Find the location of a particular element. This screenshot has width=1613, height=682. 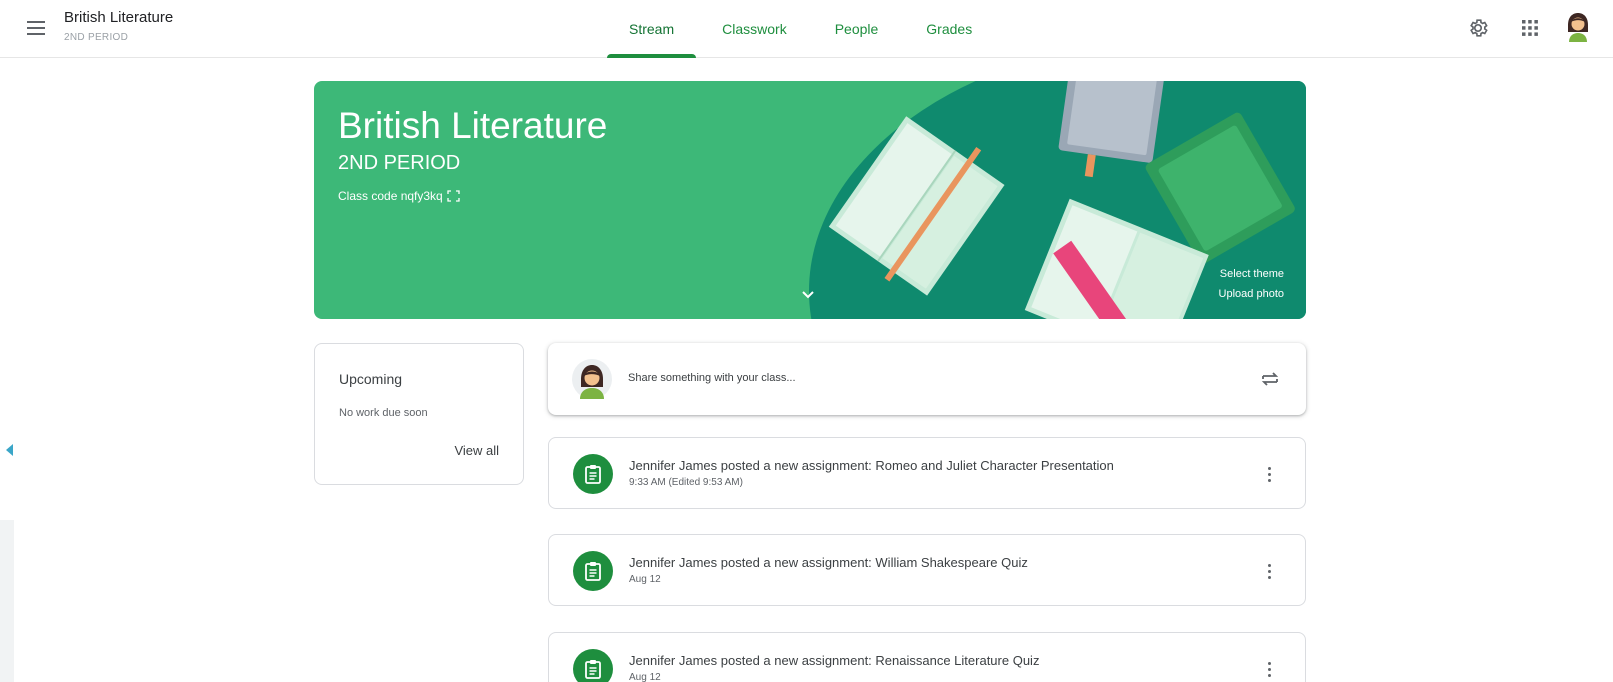

fullscreen-icon is located at coordinates (453, 196).